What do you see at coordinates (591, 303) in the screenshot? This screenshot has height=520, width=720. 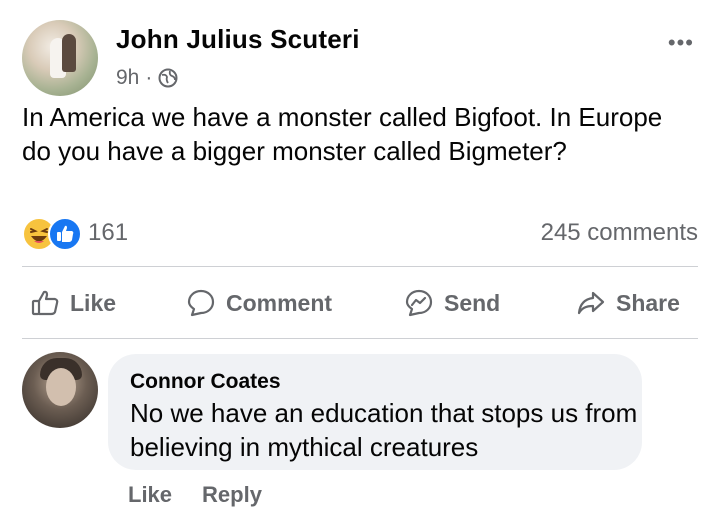 I see `share-icon` at bounding box center [591, 303].